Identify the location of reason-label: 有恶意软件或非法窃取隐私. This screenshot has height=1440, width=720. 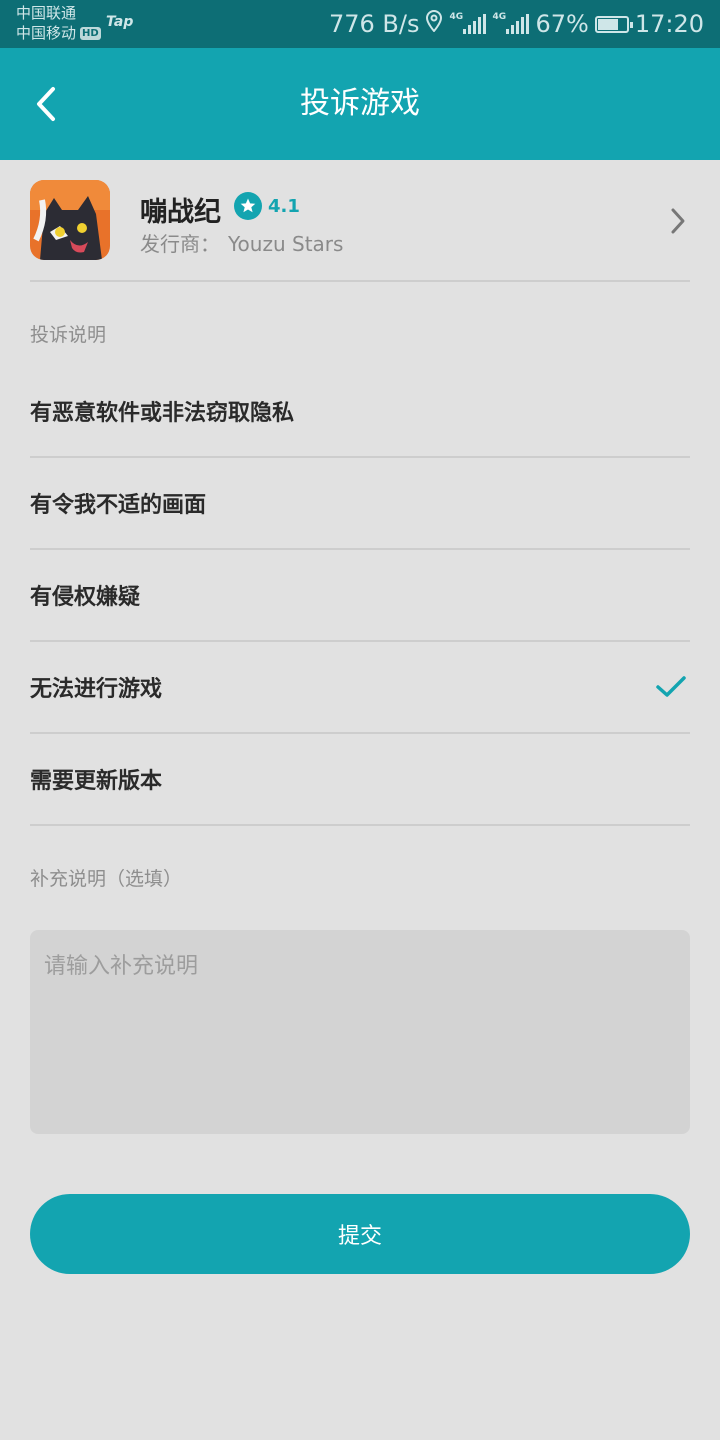
(162, 413).